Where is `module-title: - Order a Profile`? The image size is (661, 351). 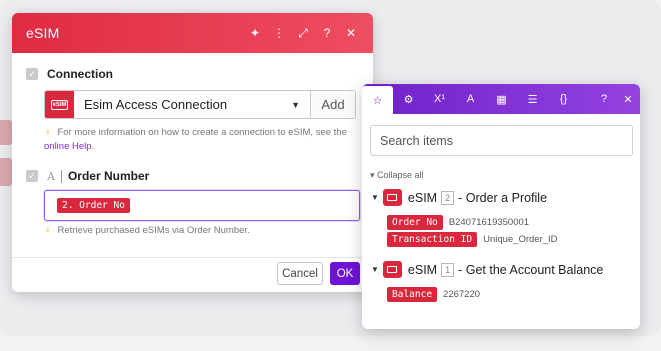 module-title: - Order a Profile is located at coordinates (503, 197).